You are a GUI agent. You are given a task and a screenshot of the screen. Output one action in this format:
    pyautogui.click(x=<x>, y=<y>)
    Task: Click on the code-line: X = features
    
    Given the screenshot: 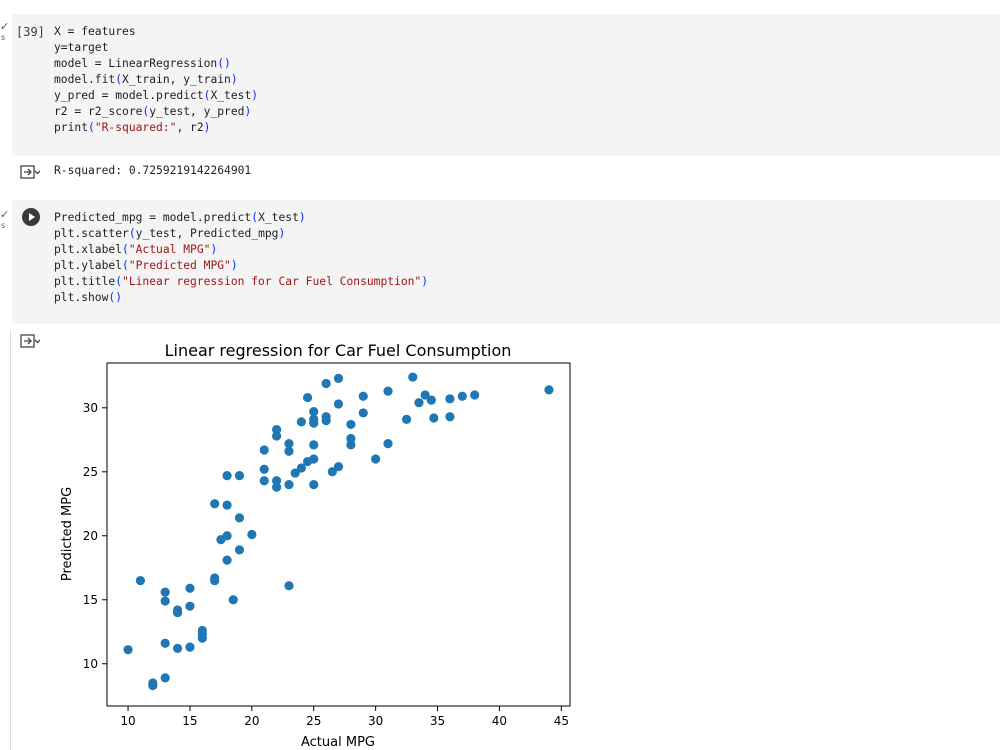 What is the action you would take?
    pyautogui.click(x=95, y=31)
    